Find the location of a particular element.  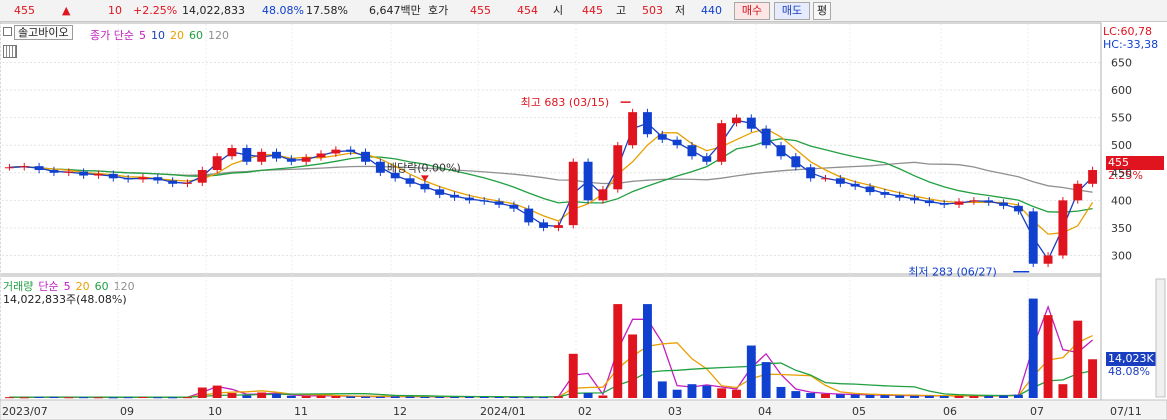

x-tick-label: 06 is located at coordinates (950, 411).